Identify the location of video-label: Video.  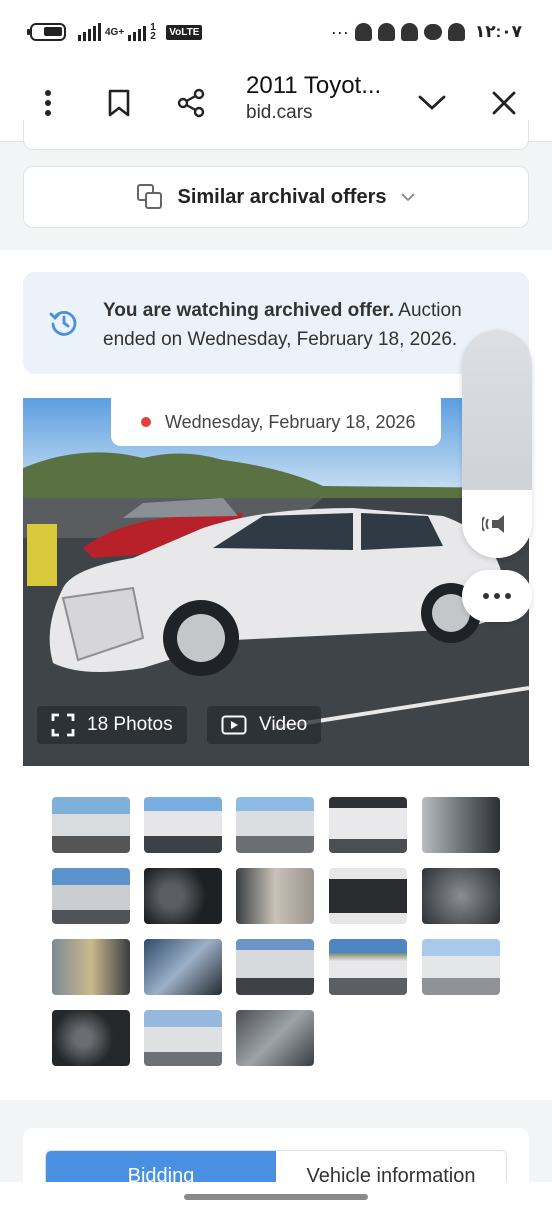
(283, 724).